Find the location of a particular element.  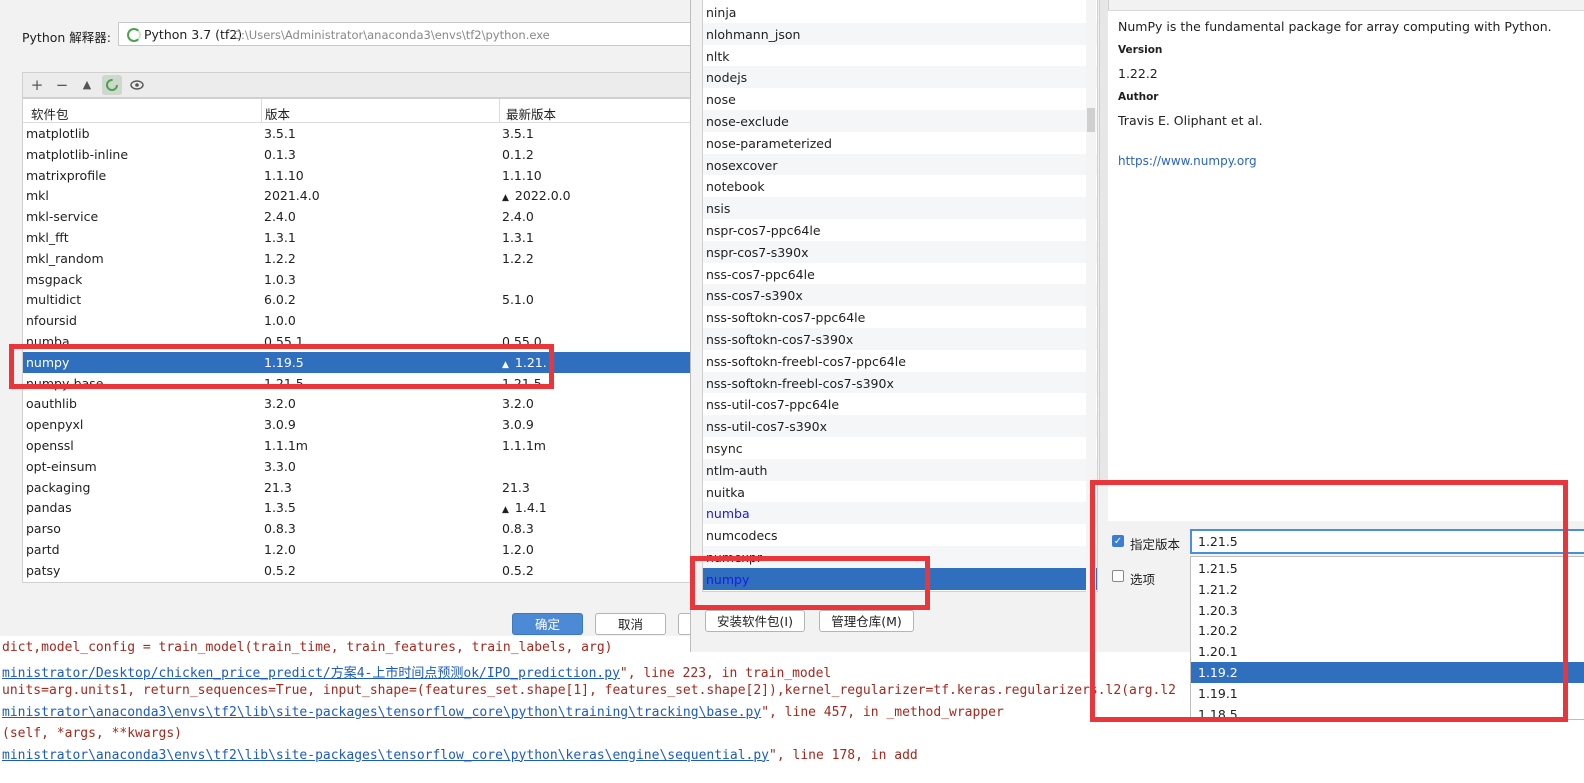

list-item: nosexcover is located at coordinates (900, 164).